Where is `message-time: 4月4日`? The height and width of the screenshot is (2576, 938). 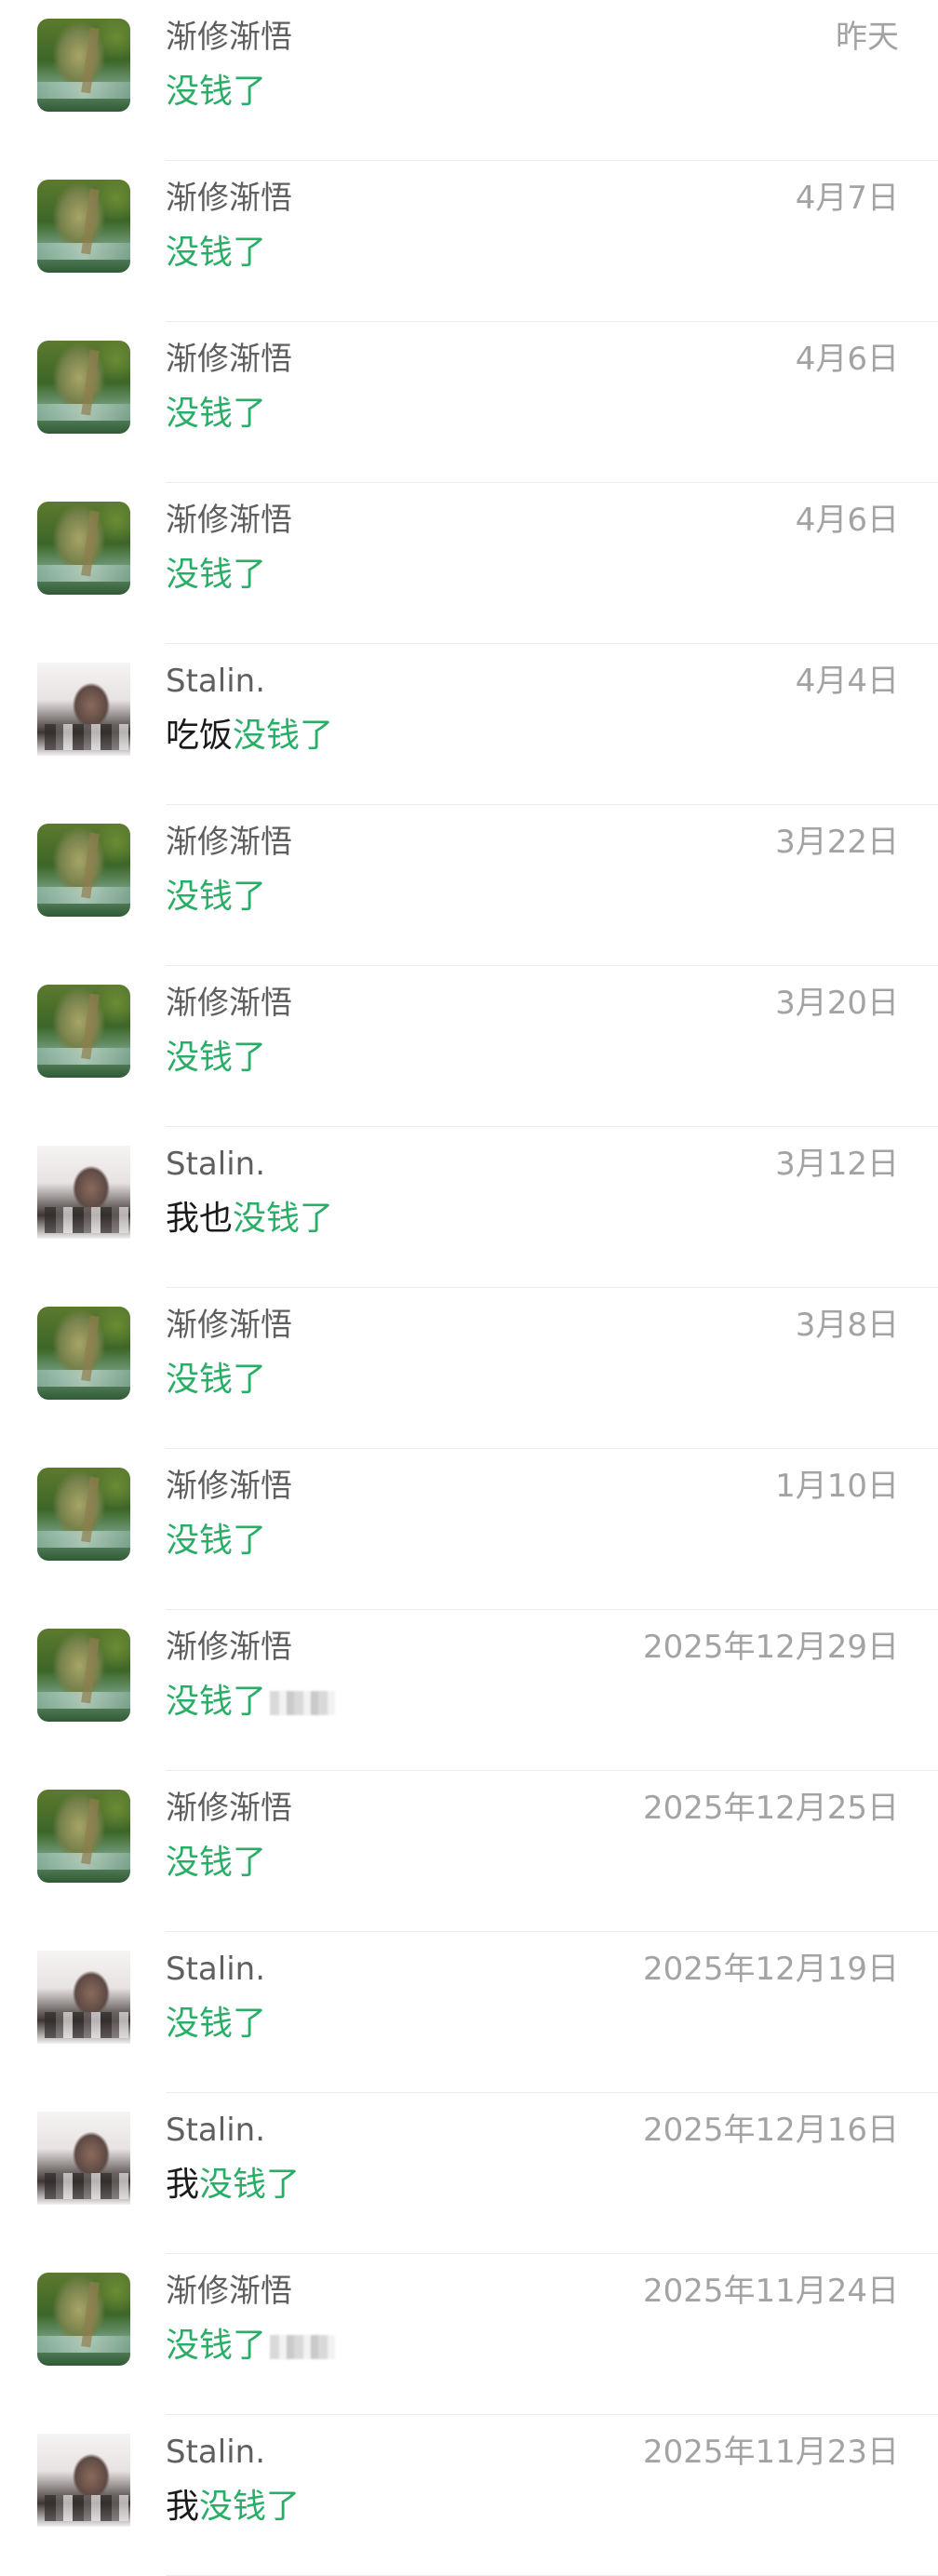 message-time: 4月4日 is located at coordinates (847, 681).